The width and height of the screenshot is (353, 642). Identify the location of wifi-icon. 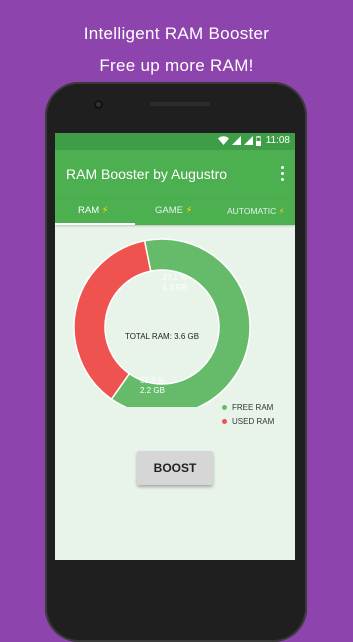
(223, 140).